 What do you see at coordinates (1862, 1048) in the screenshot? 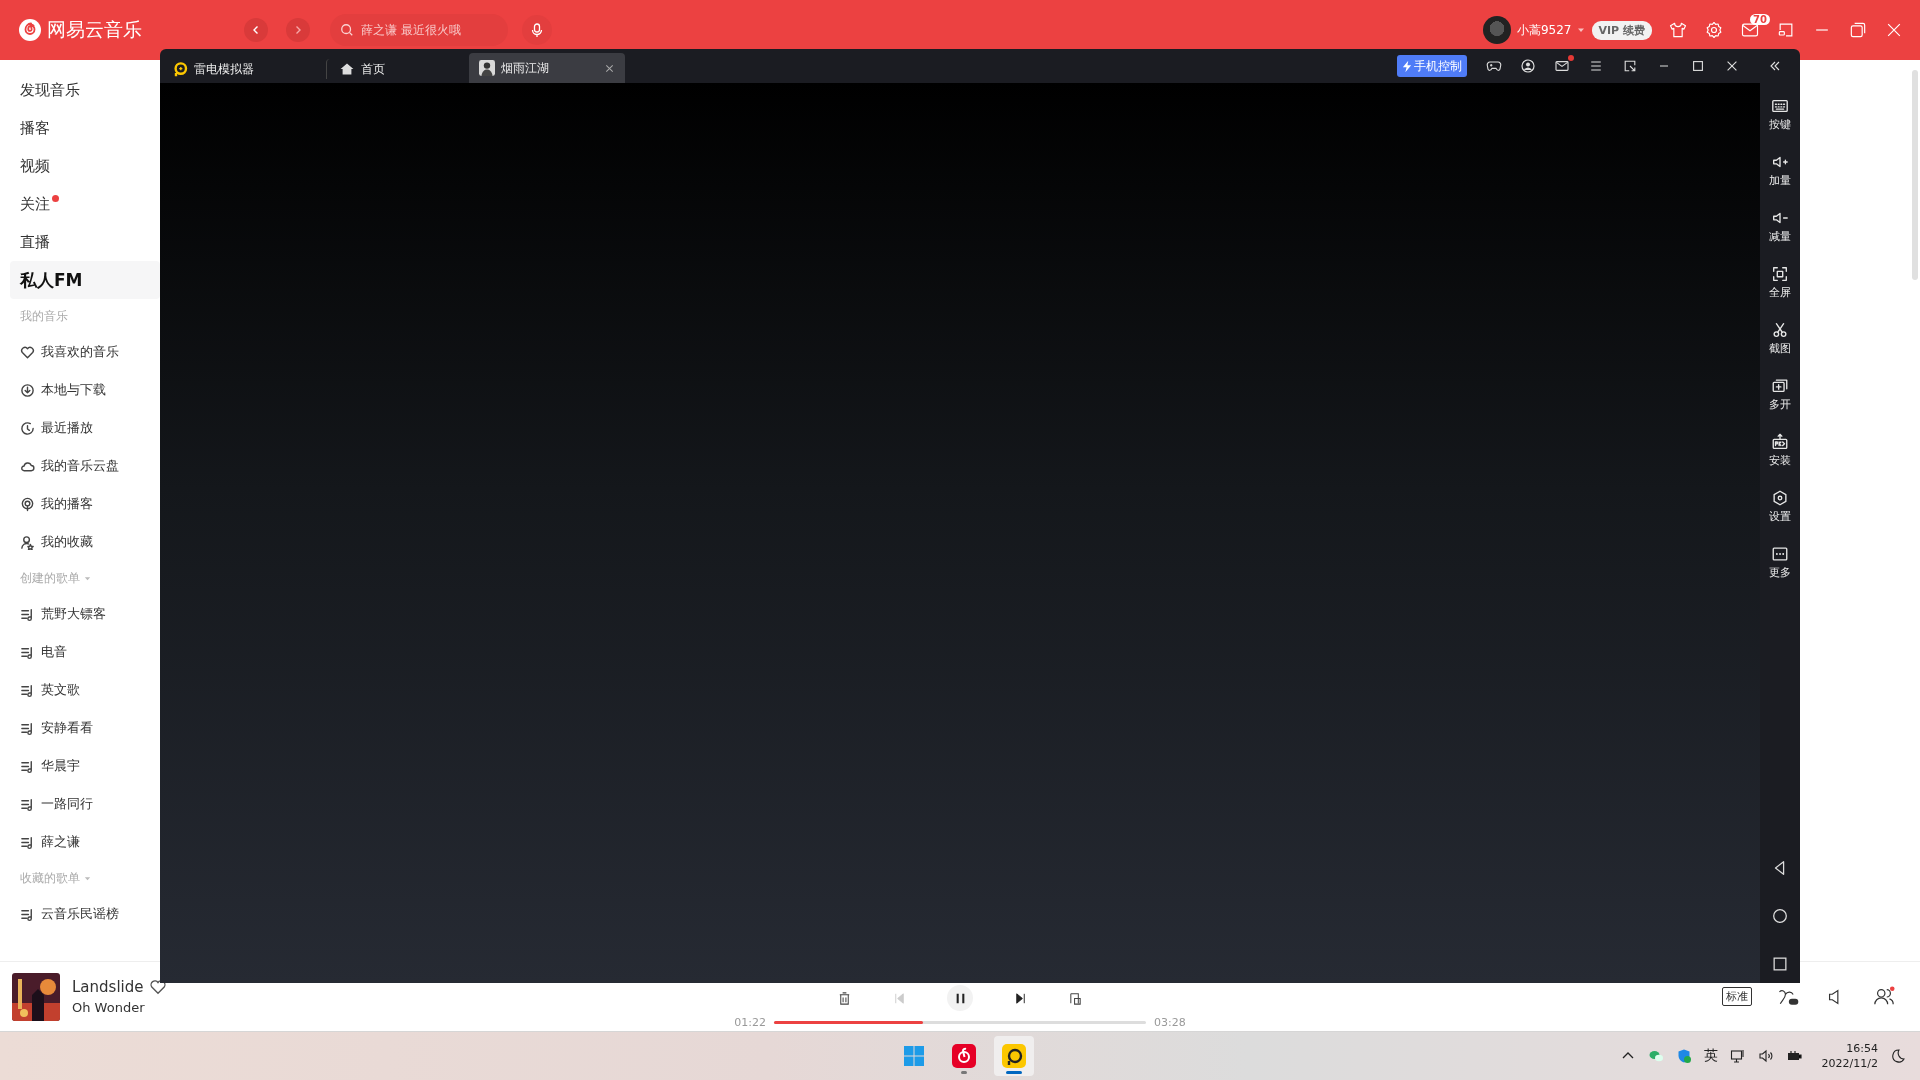
I see `clock-time: 16:54` at bounding box center [1862, 1048].